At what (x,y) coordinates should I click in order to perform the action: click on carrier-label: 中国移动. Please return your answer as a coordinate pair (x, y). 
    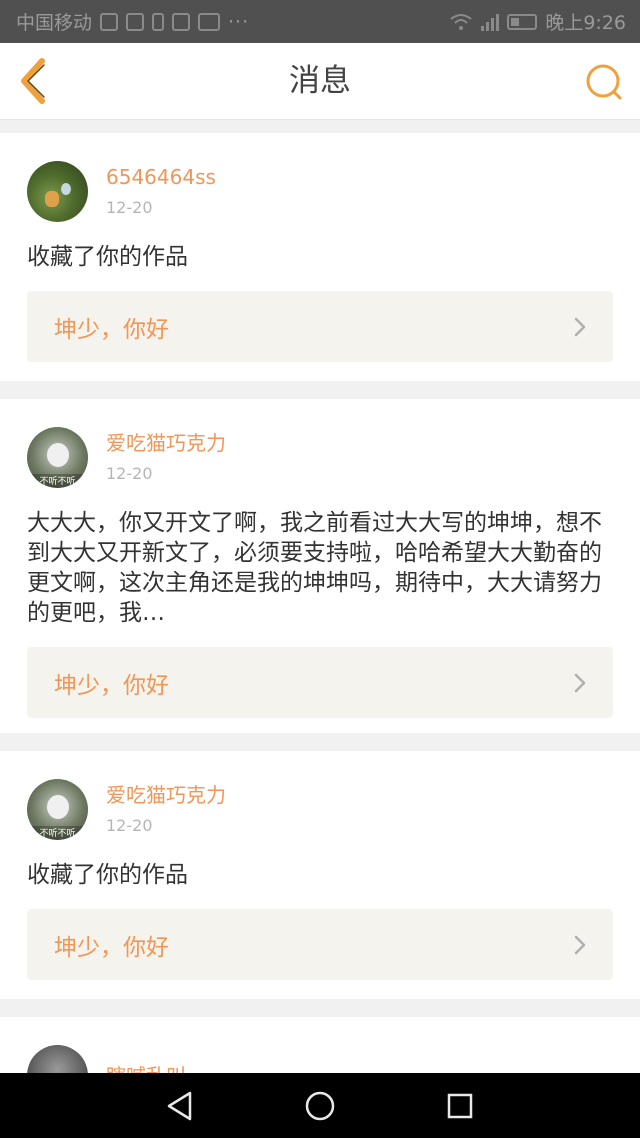
    Looking at the image, I should click on (54, 23).